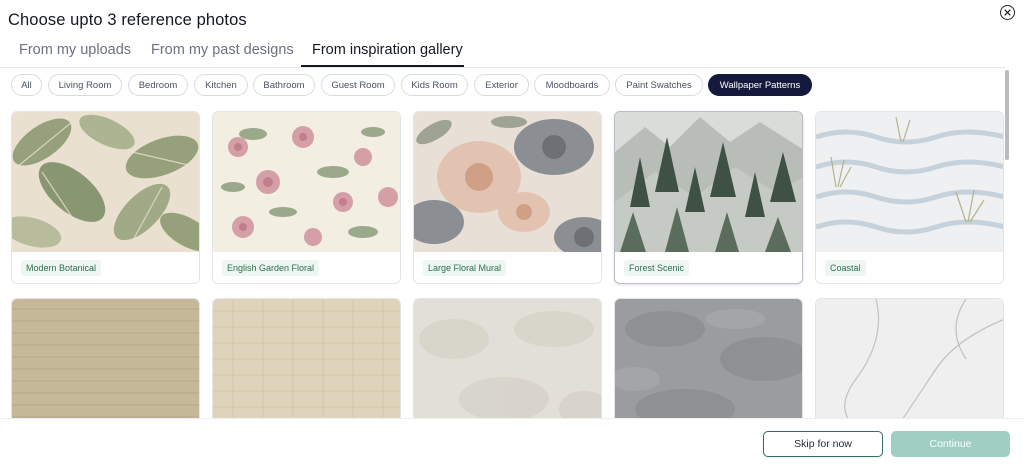 The image size is (1024, 469). I want to click on tab-inspiration-gallery: From inspiration gallery, so click(387, 50).